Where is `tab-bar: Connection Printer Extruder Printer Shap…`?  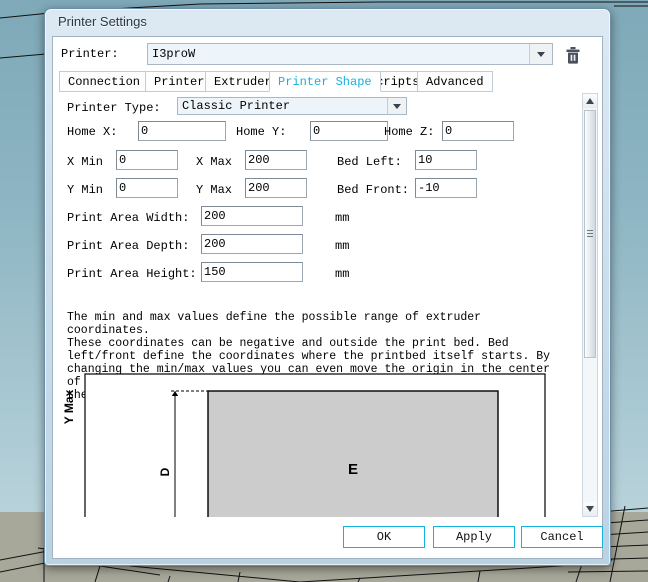 tab-bar: Connection Printer Extruder Printer Shap… is located at coordinates (329, 82).